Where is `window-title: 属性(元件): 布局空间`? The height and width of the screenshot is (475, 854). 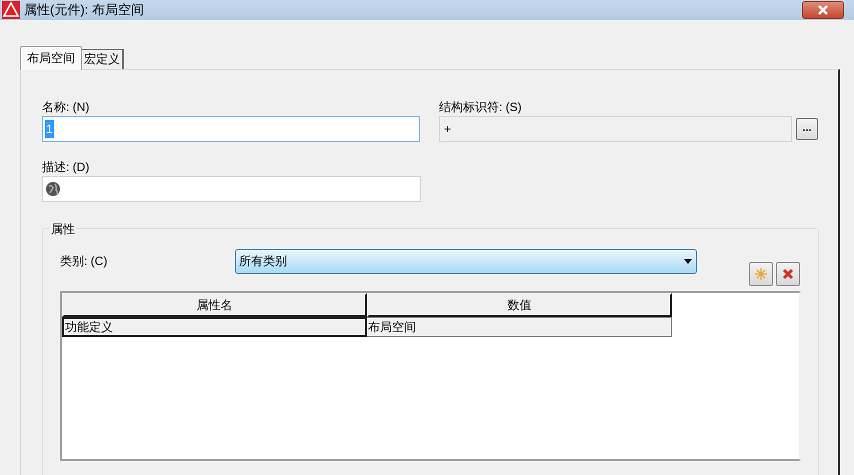
window-title: 属性(元件): 布局空间 is located at coordinates (84, 10).